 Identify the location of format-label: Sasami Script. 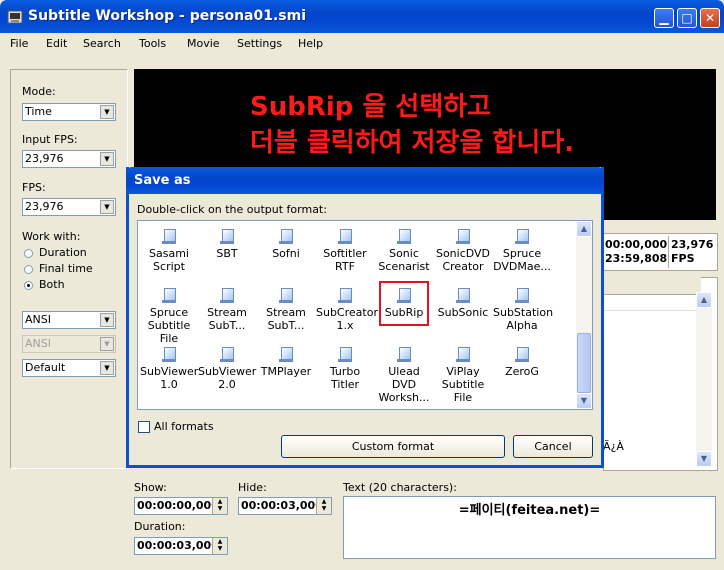
(169, 260).